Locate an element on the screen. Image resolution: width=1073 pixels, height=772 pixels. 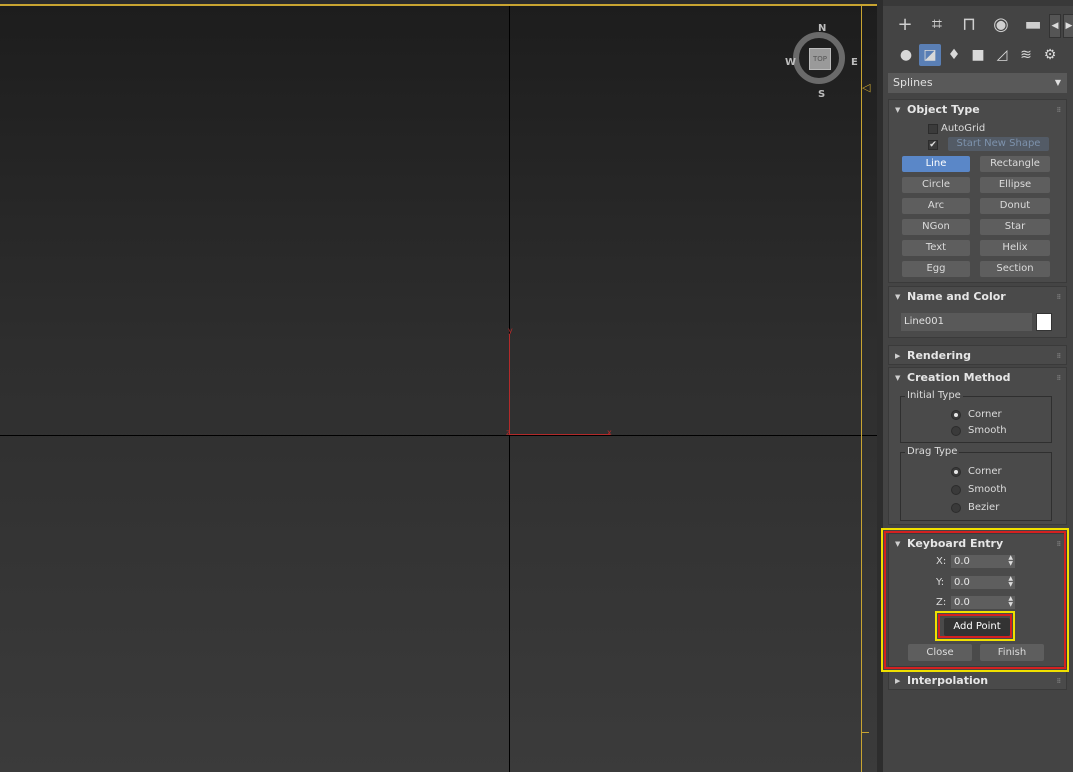
rollout-interpolation: ▶ Interpolation ⁞⁞ is located at coordinates (977, 680).